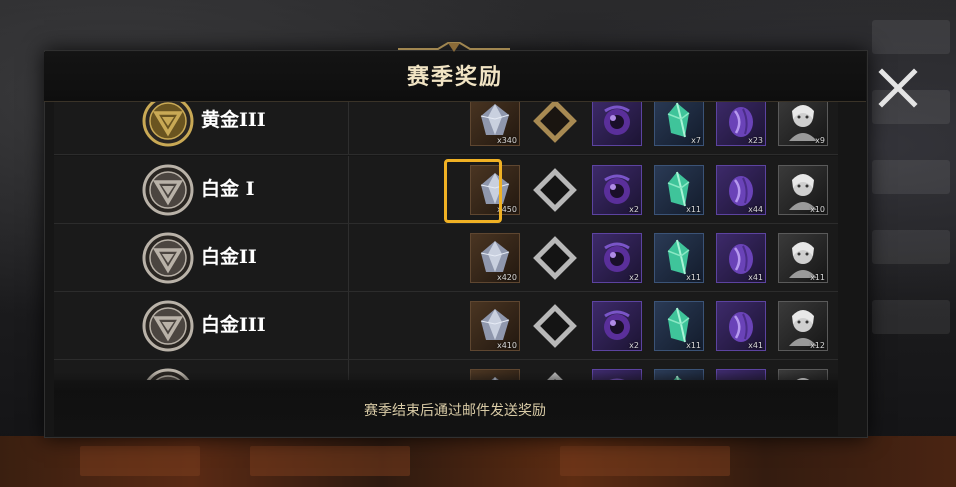  Describe the element at coordinates (820, 140) in the screenshot. I see `reward-count: x9` at that location.